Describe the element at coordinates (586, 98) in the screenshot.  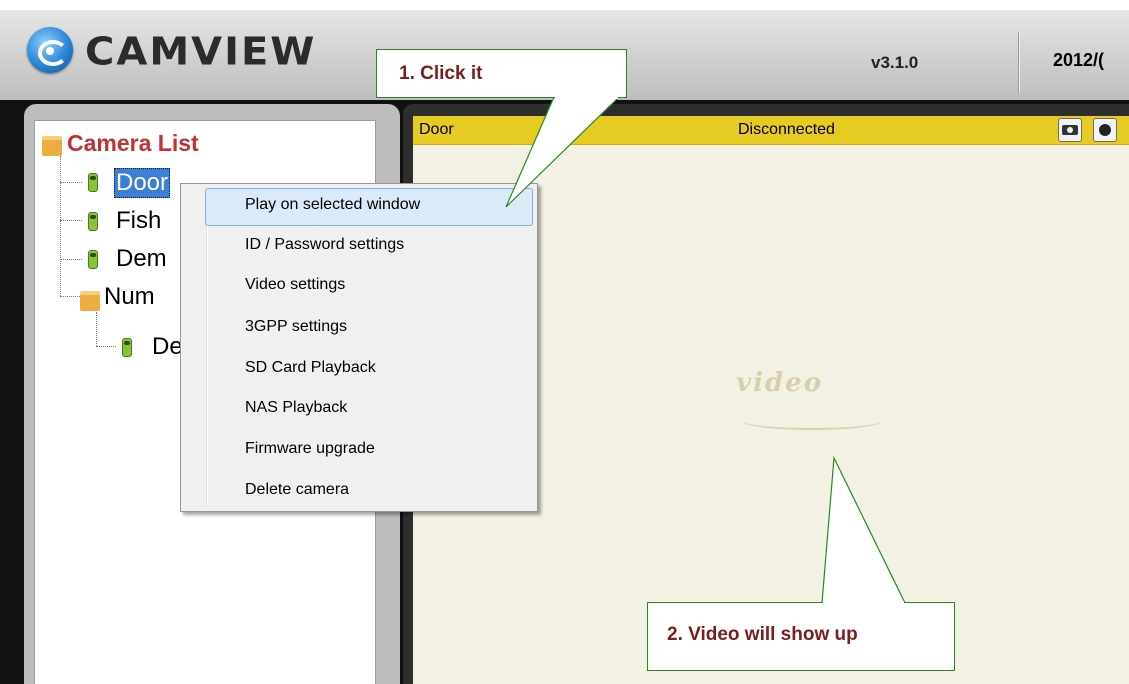
I see `callout-1-joint` at that location.